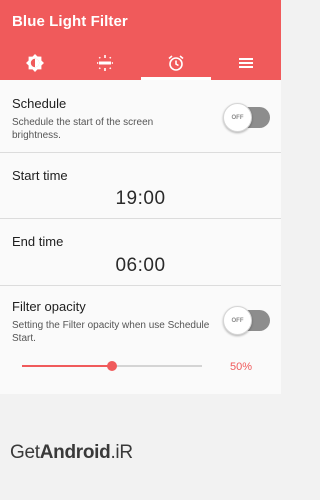 This screenshot has width=320, height=500. Describe the element at coordinates (140, 185) in the screenshot. I see `start-time-section: Start time 19:00` at that location.